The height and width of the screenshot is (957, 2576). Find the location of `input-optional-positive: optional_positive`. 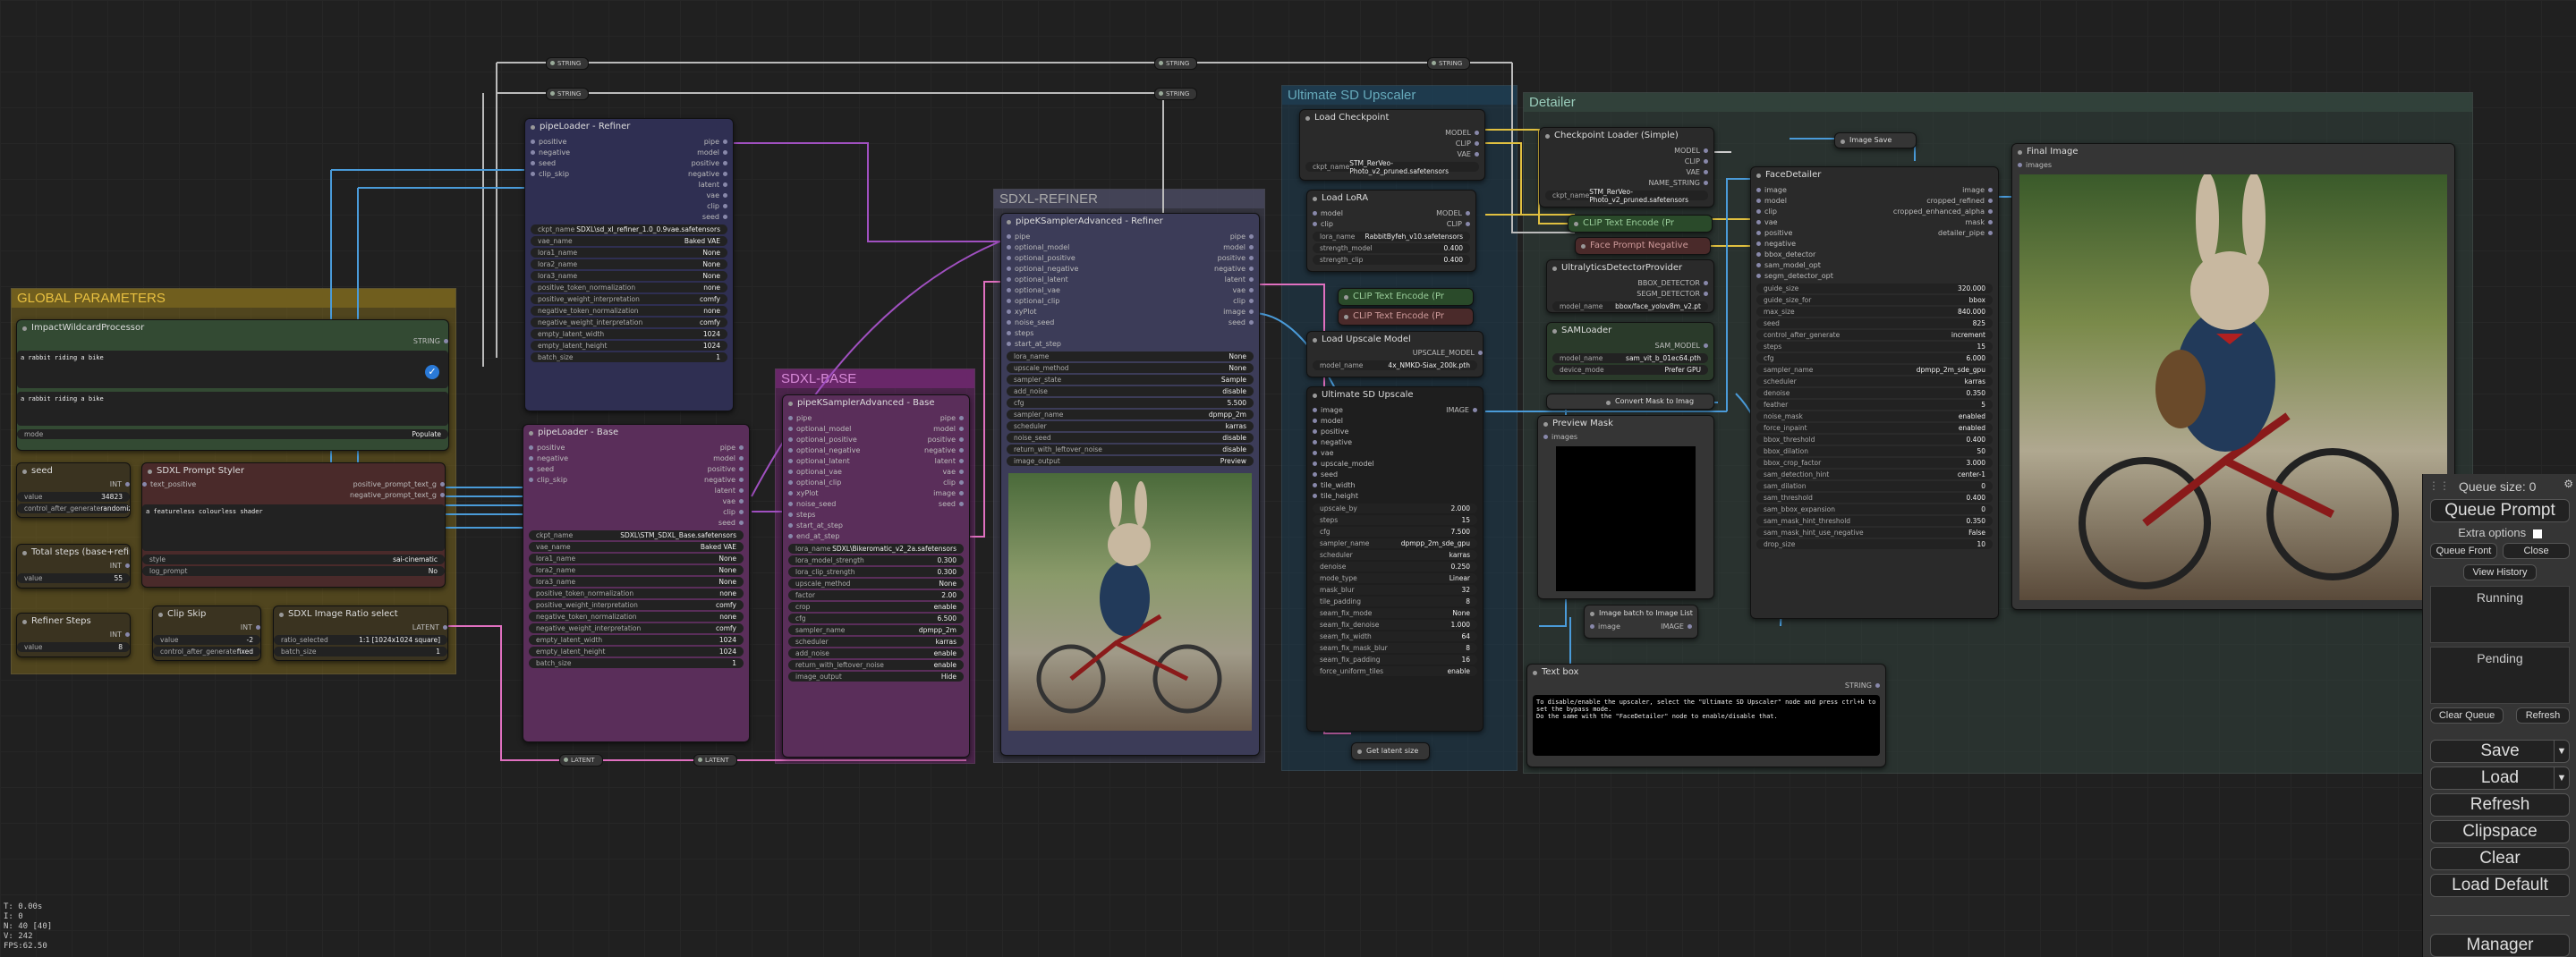

input-optional-positive: optional_positive is located at coordinates (1041, 258).